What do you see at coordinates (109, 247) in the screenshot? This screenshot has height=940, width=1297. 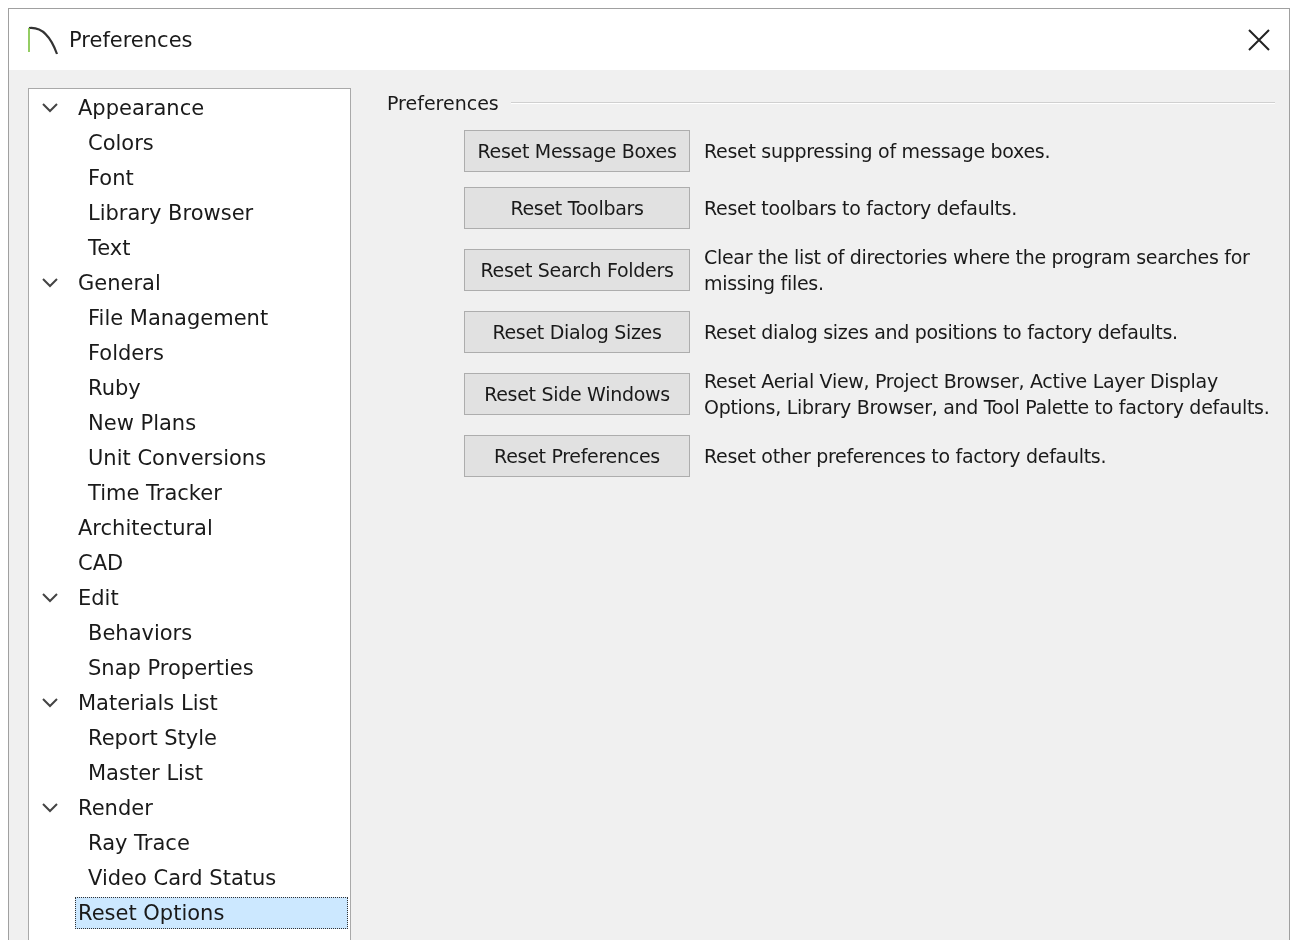 I see `tree-item: Text` at bounding box center [109, 247].